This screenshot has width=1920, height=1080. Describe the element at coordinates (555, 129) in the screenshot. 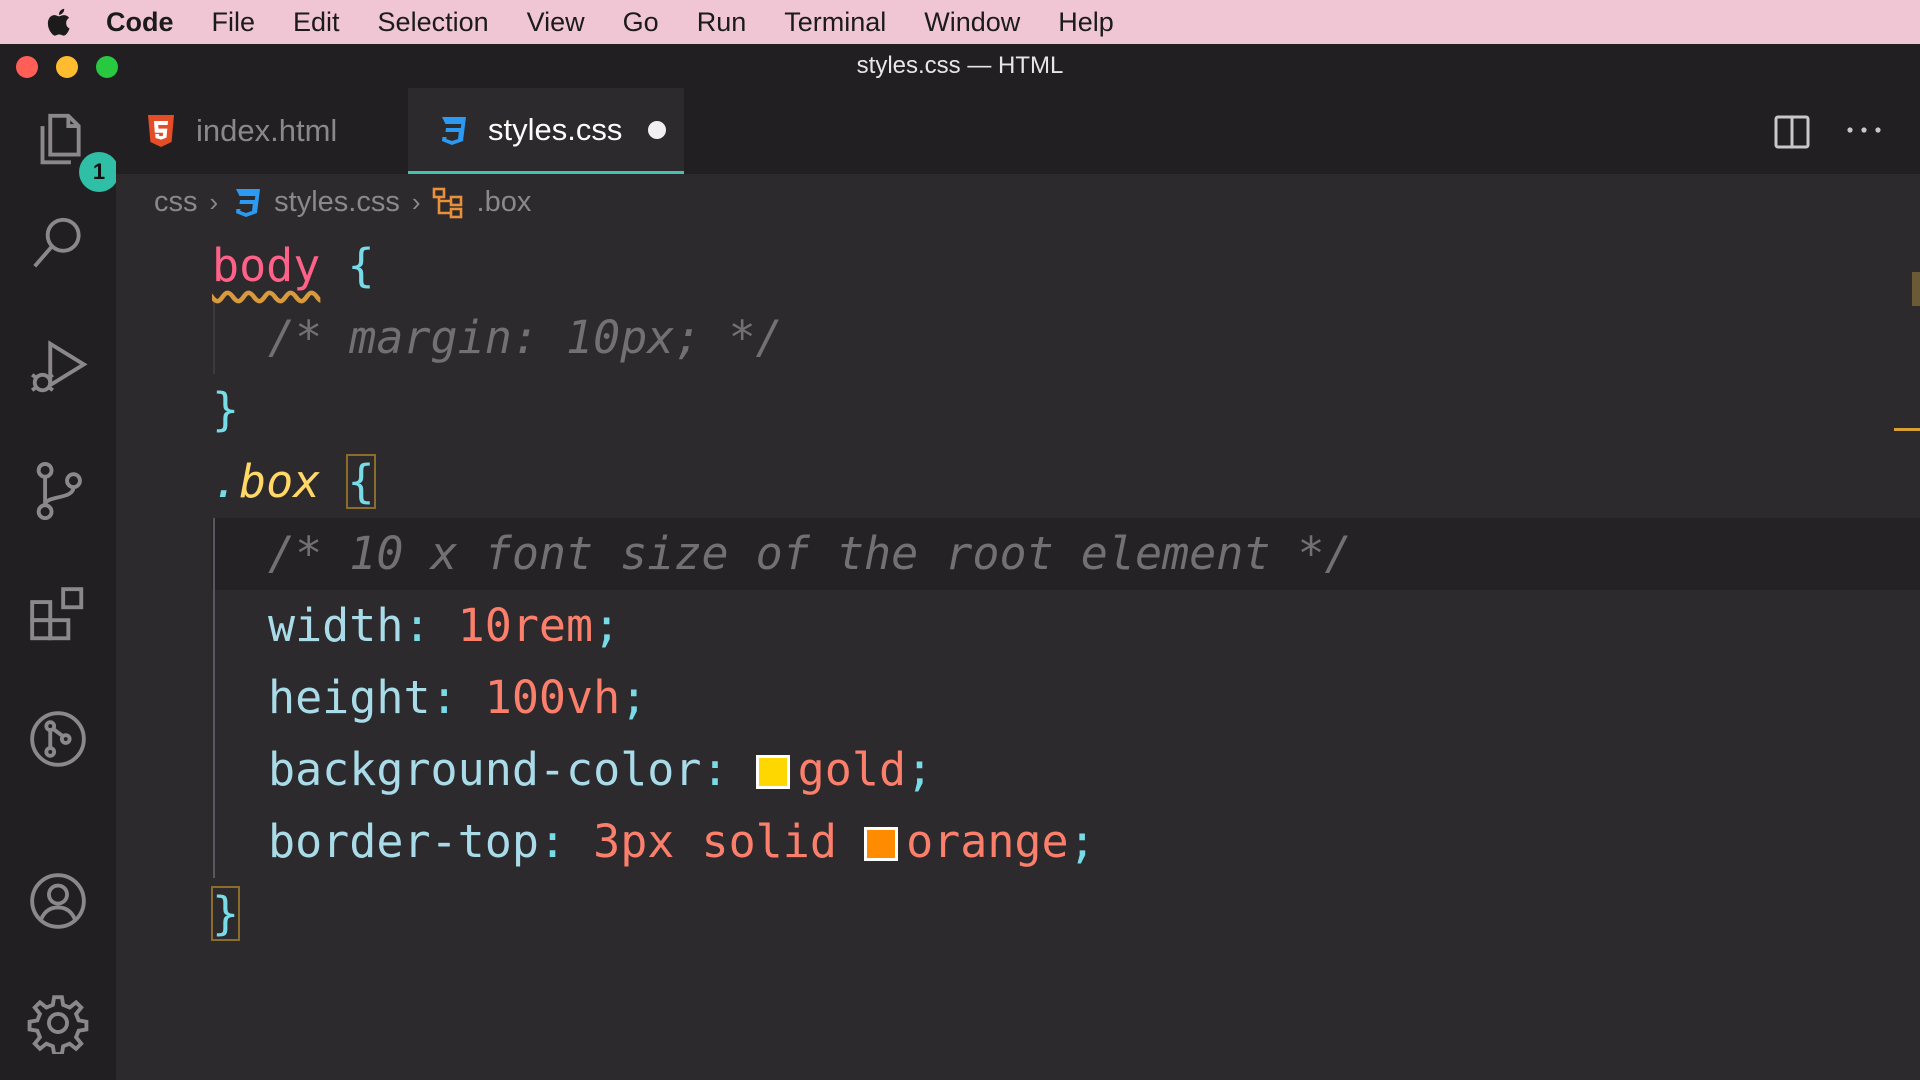

I see `tab-label: styles.css` at that location.